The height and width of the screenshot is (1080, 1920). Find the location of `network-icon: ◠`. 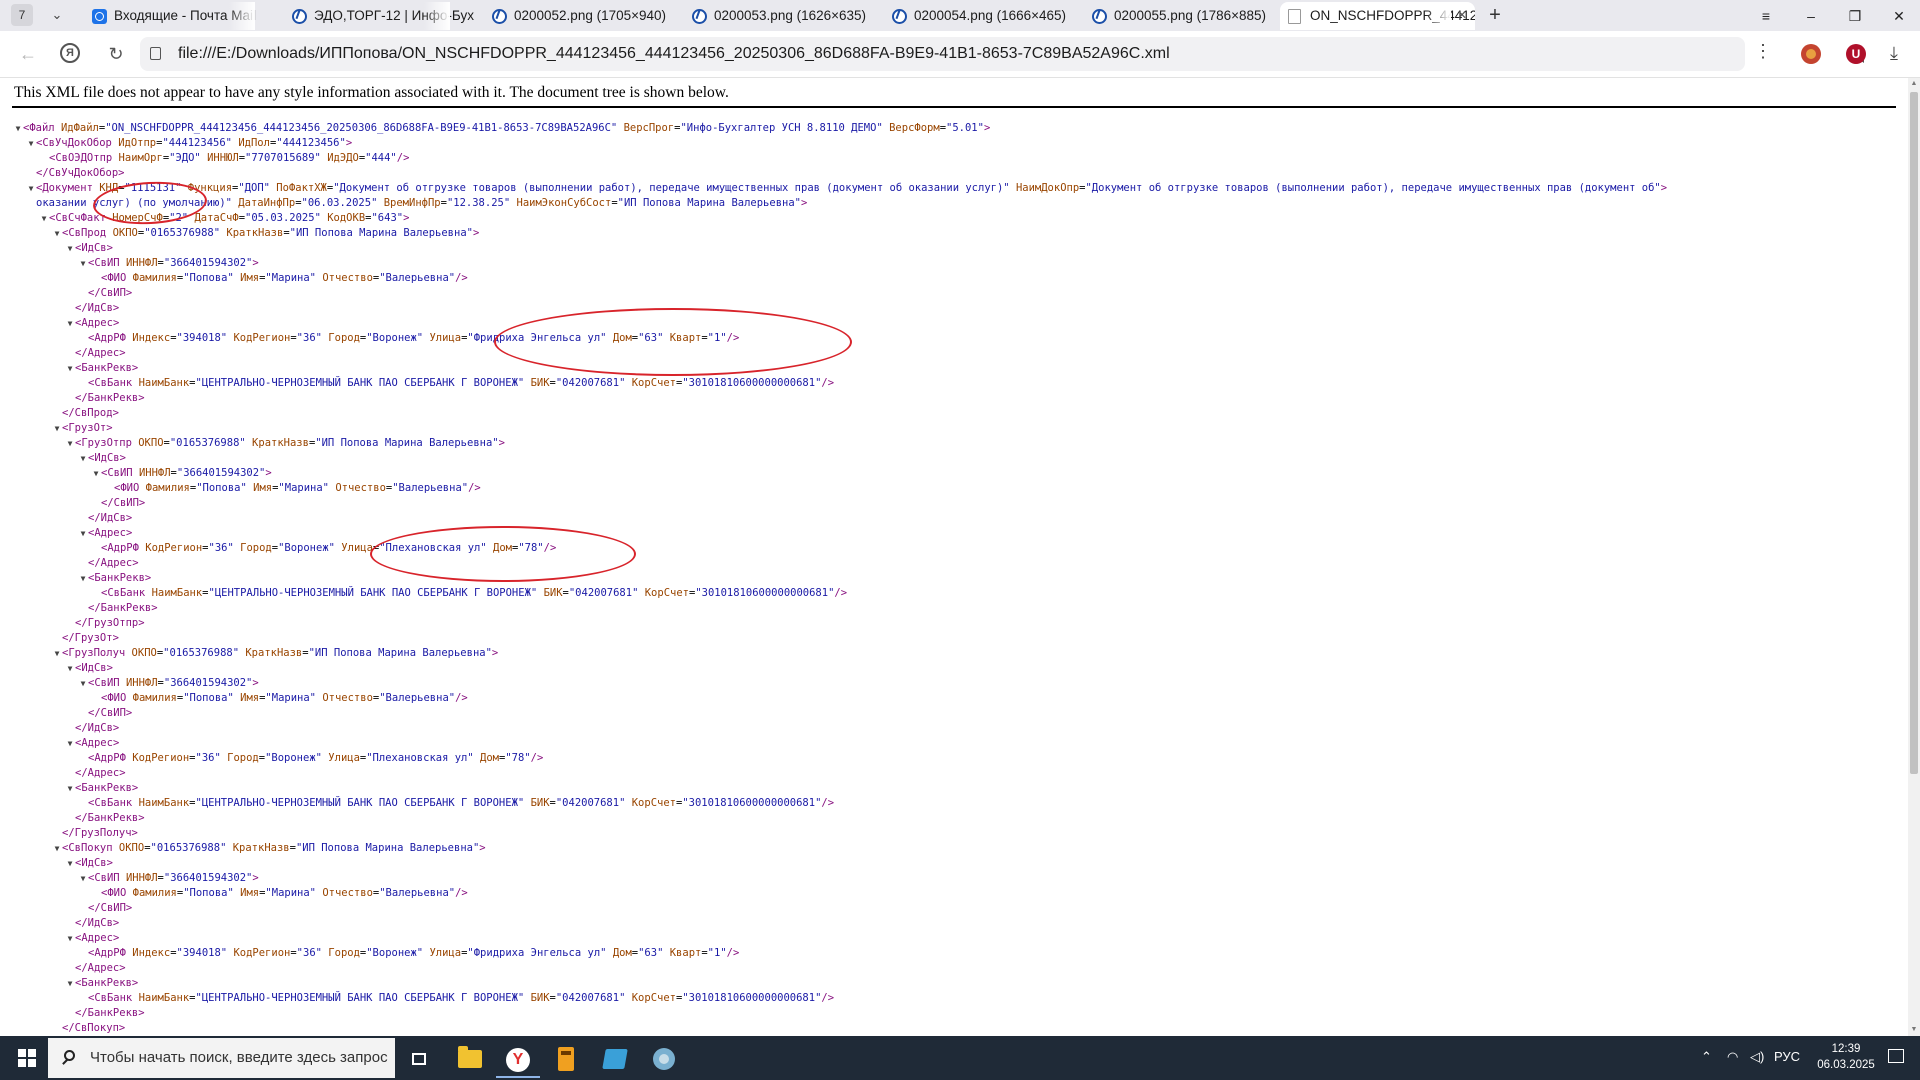

network-icon: ◠ is located at coordinates (1732, 1057).